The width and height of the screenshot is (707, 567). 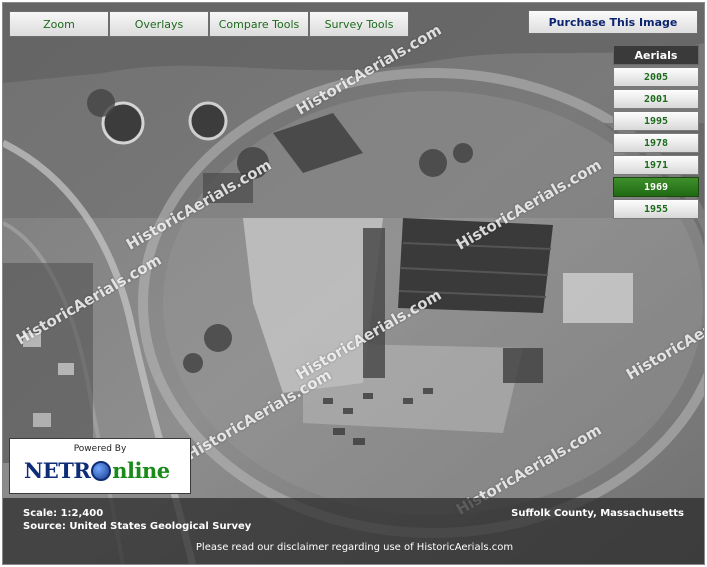 I want to click on survey-tools-button: Survey Tools, so click(x=359, y=24).